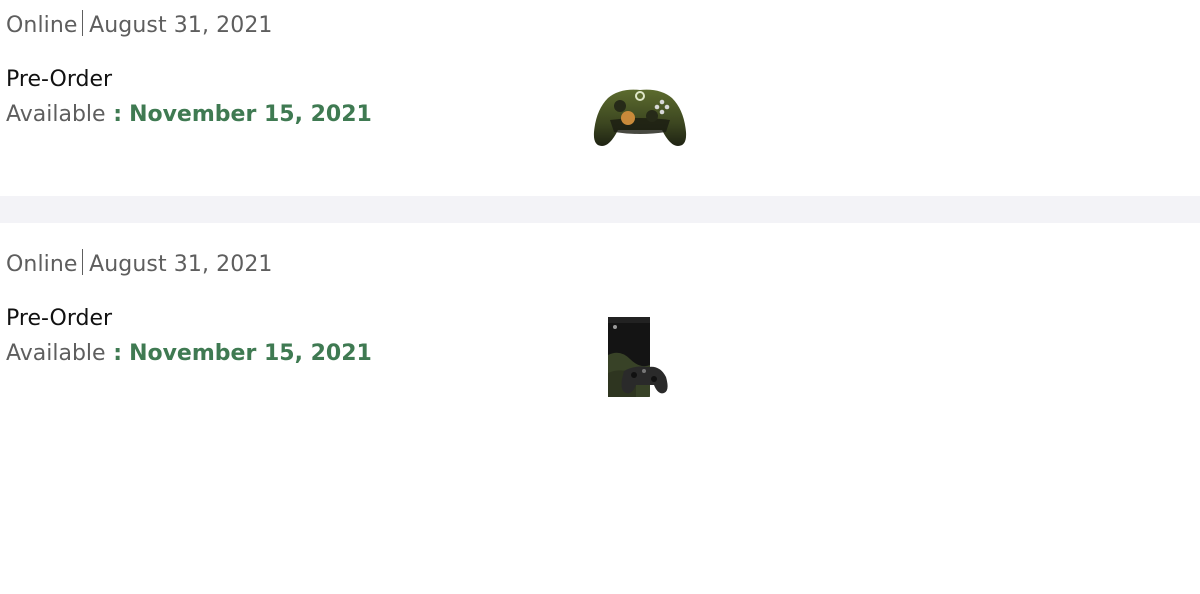 This screenshot has width=1200, height=594. What do you see at coordinates (640, 120) in the screenshot?
I see `controller-icon` at bounding box center [640, 120].